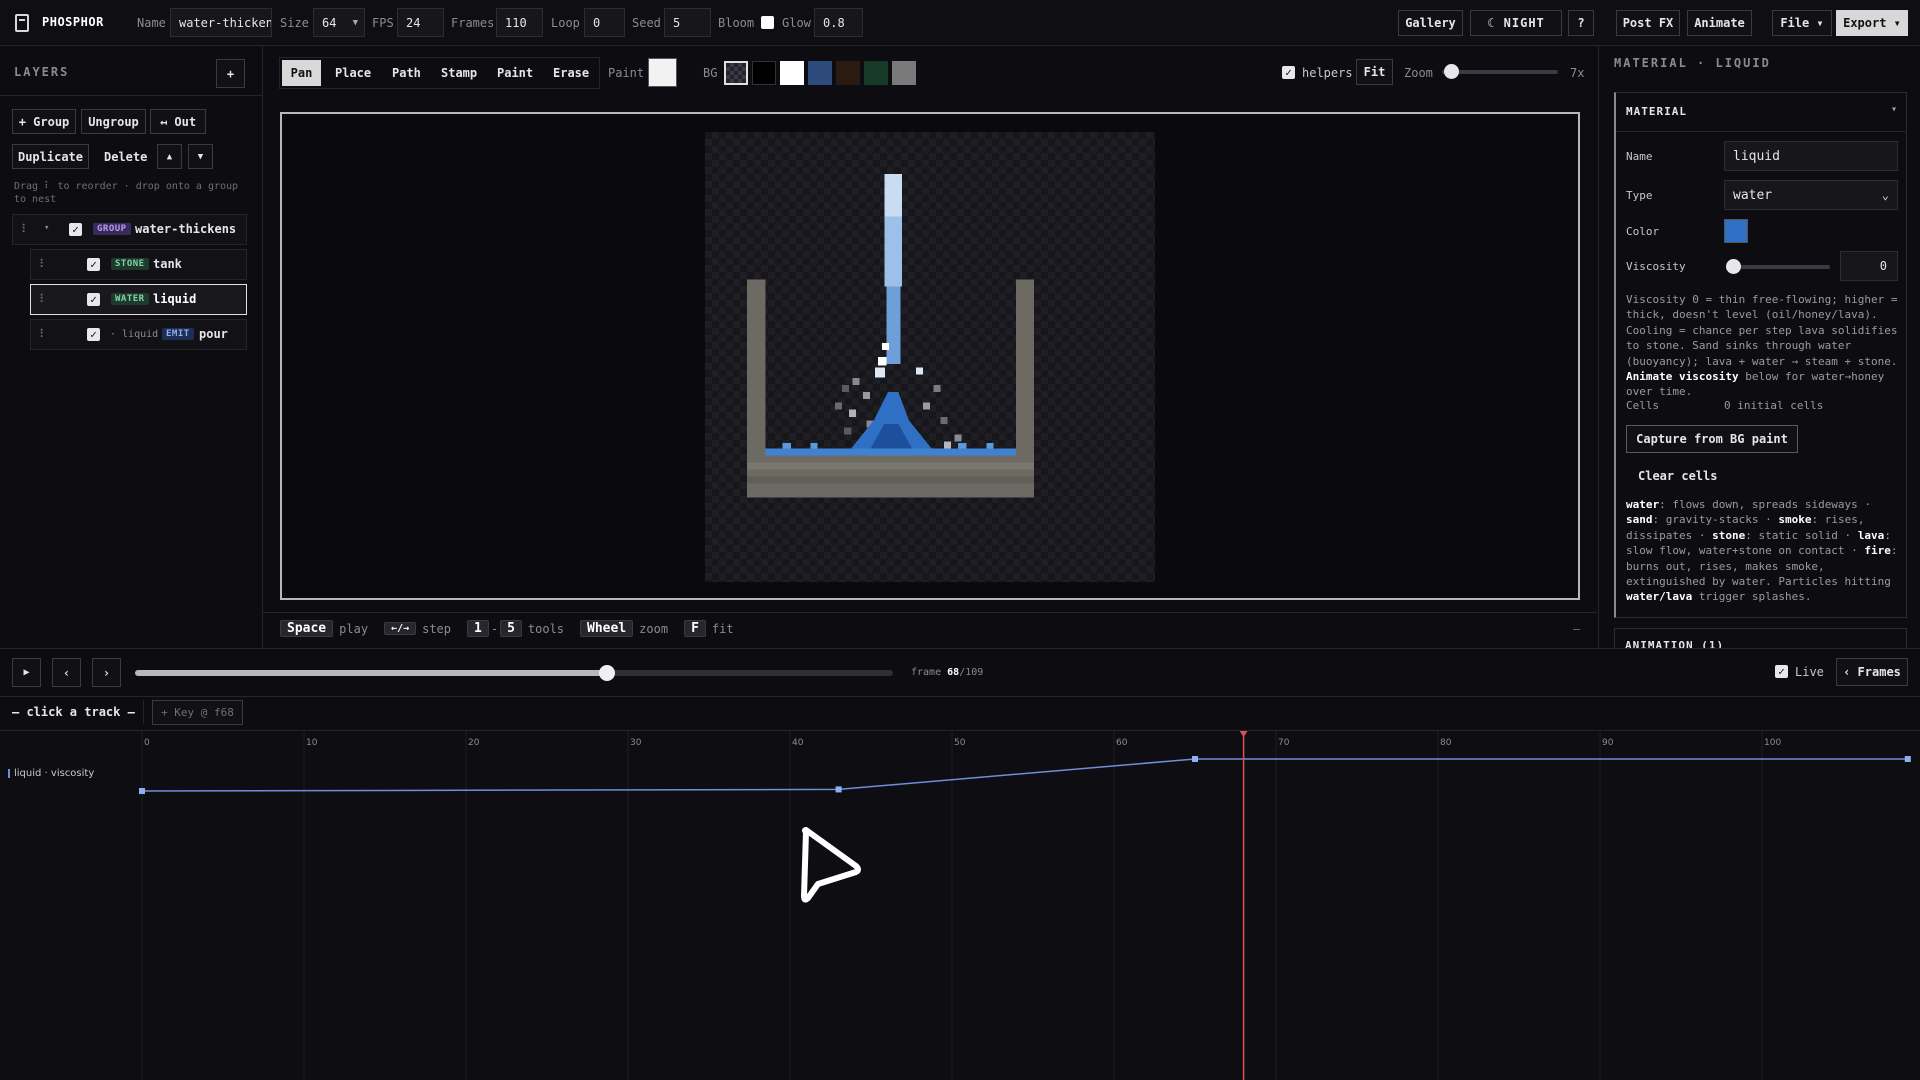 The height and width of the screenshot is (1080, 1920). I want to click on legend-text: trigger splashes., so click(1752, 597).